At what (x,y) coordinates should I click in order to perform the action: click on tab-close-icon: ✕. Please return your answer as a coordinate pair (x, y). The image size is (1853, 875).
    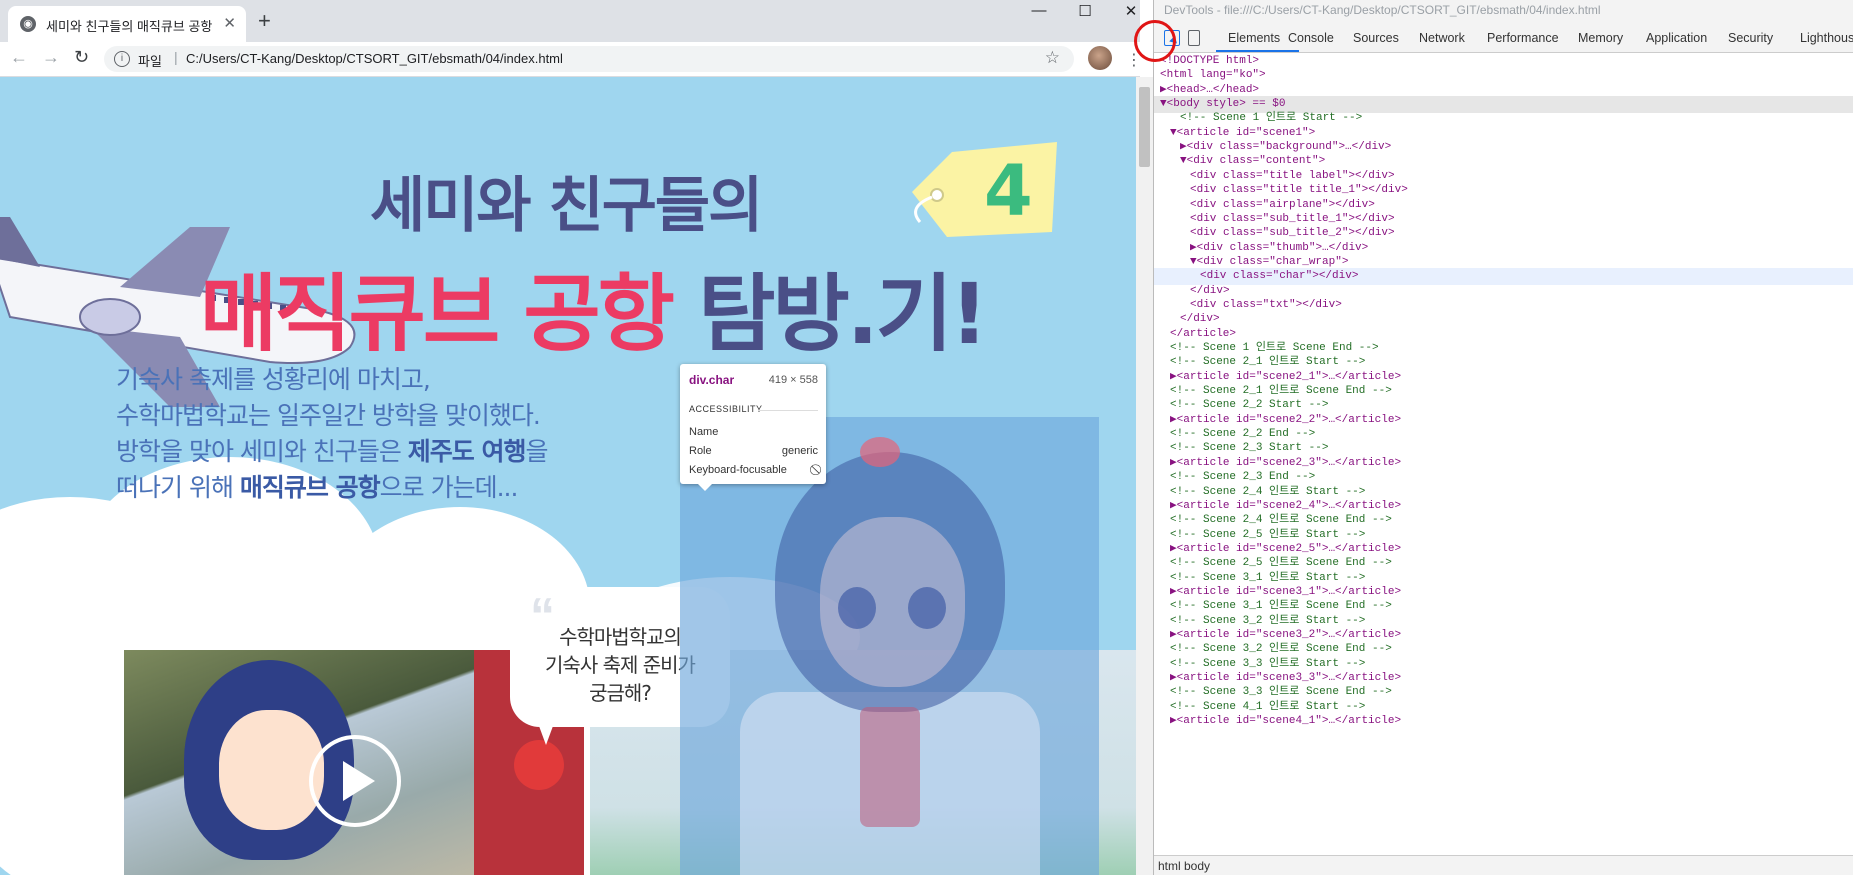
    Looking at the image, I should click on (229, 23).